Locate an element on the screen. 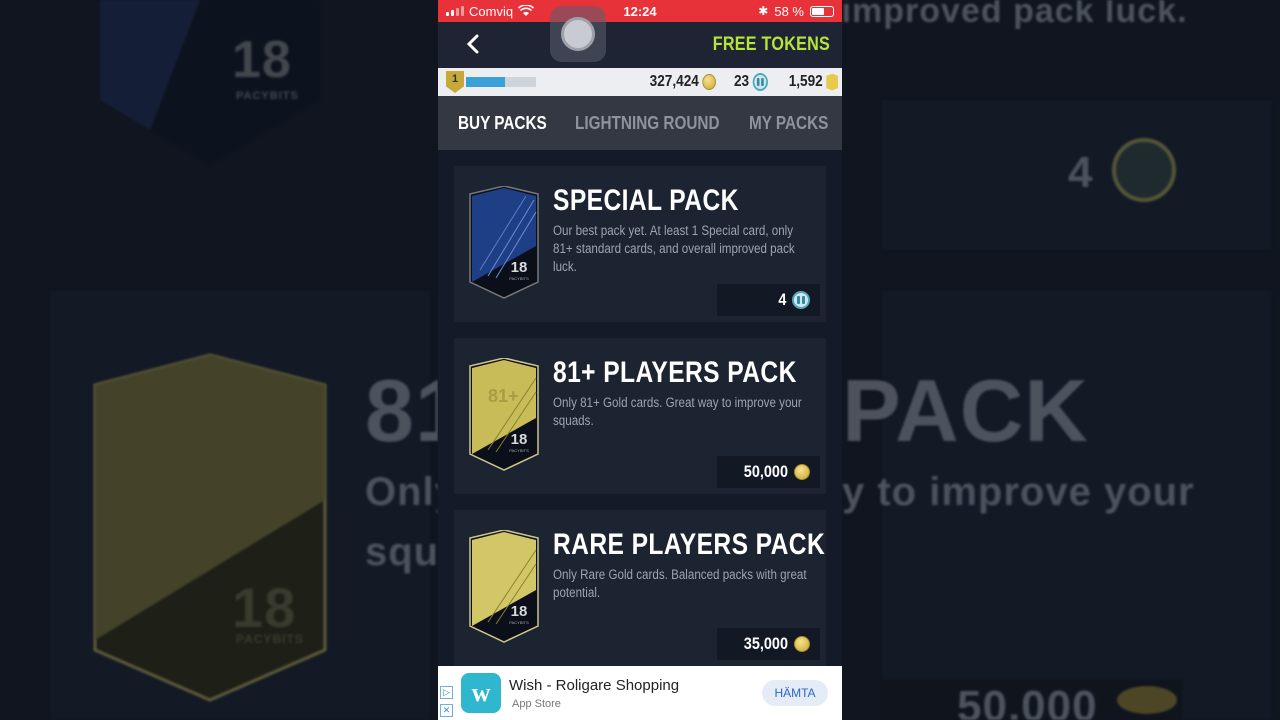  points-icon is located at coordinates (832, 82).